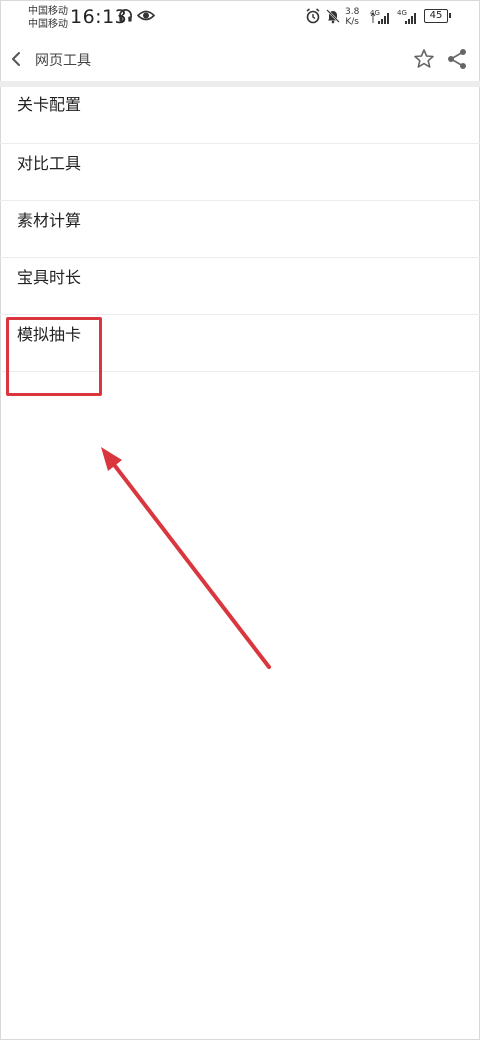 This screenshot has width=480, height=1040. What do you see at coordinates (125, 15) in the screenshot?
I see `headphones-icon` at bounding box center [125, 15].